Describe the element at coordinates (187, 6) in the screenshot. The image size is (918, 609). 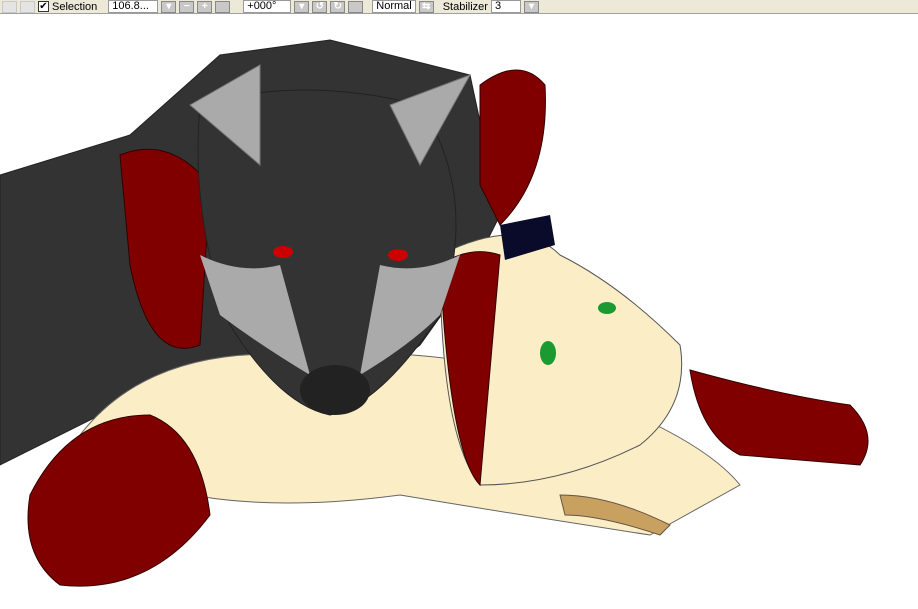
I see `zoom-out-button: −` at that location.